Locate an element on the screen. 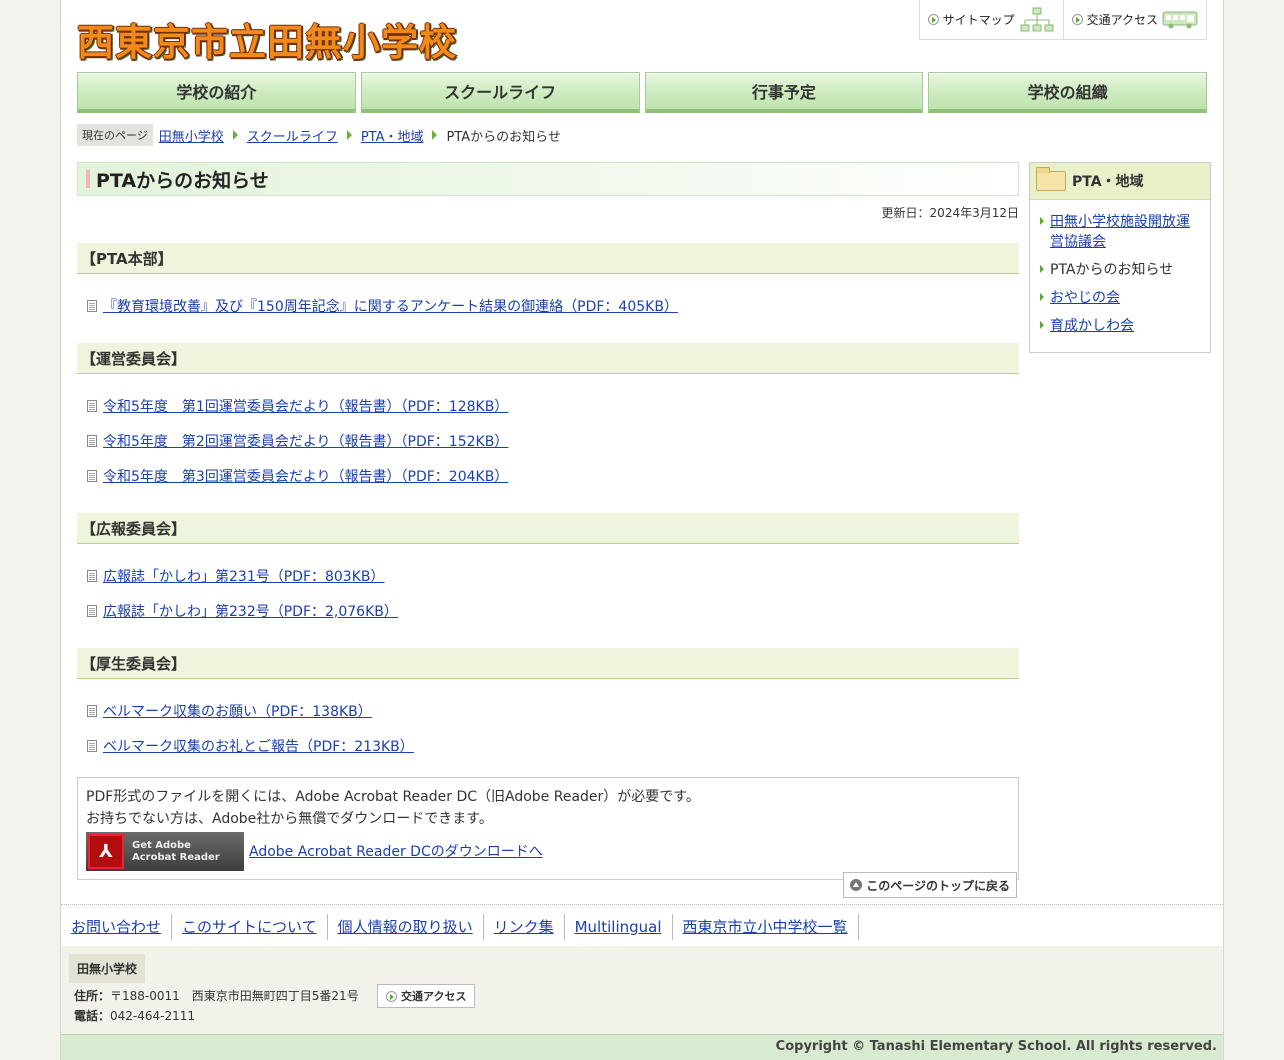  address-row: 住所：〒188-0011 西東京市田無町四丁目5番21号 is located at coordinates (216, 996).